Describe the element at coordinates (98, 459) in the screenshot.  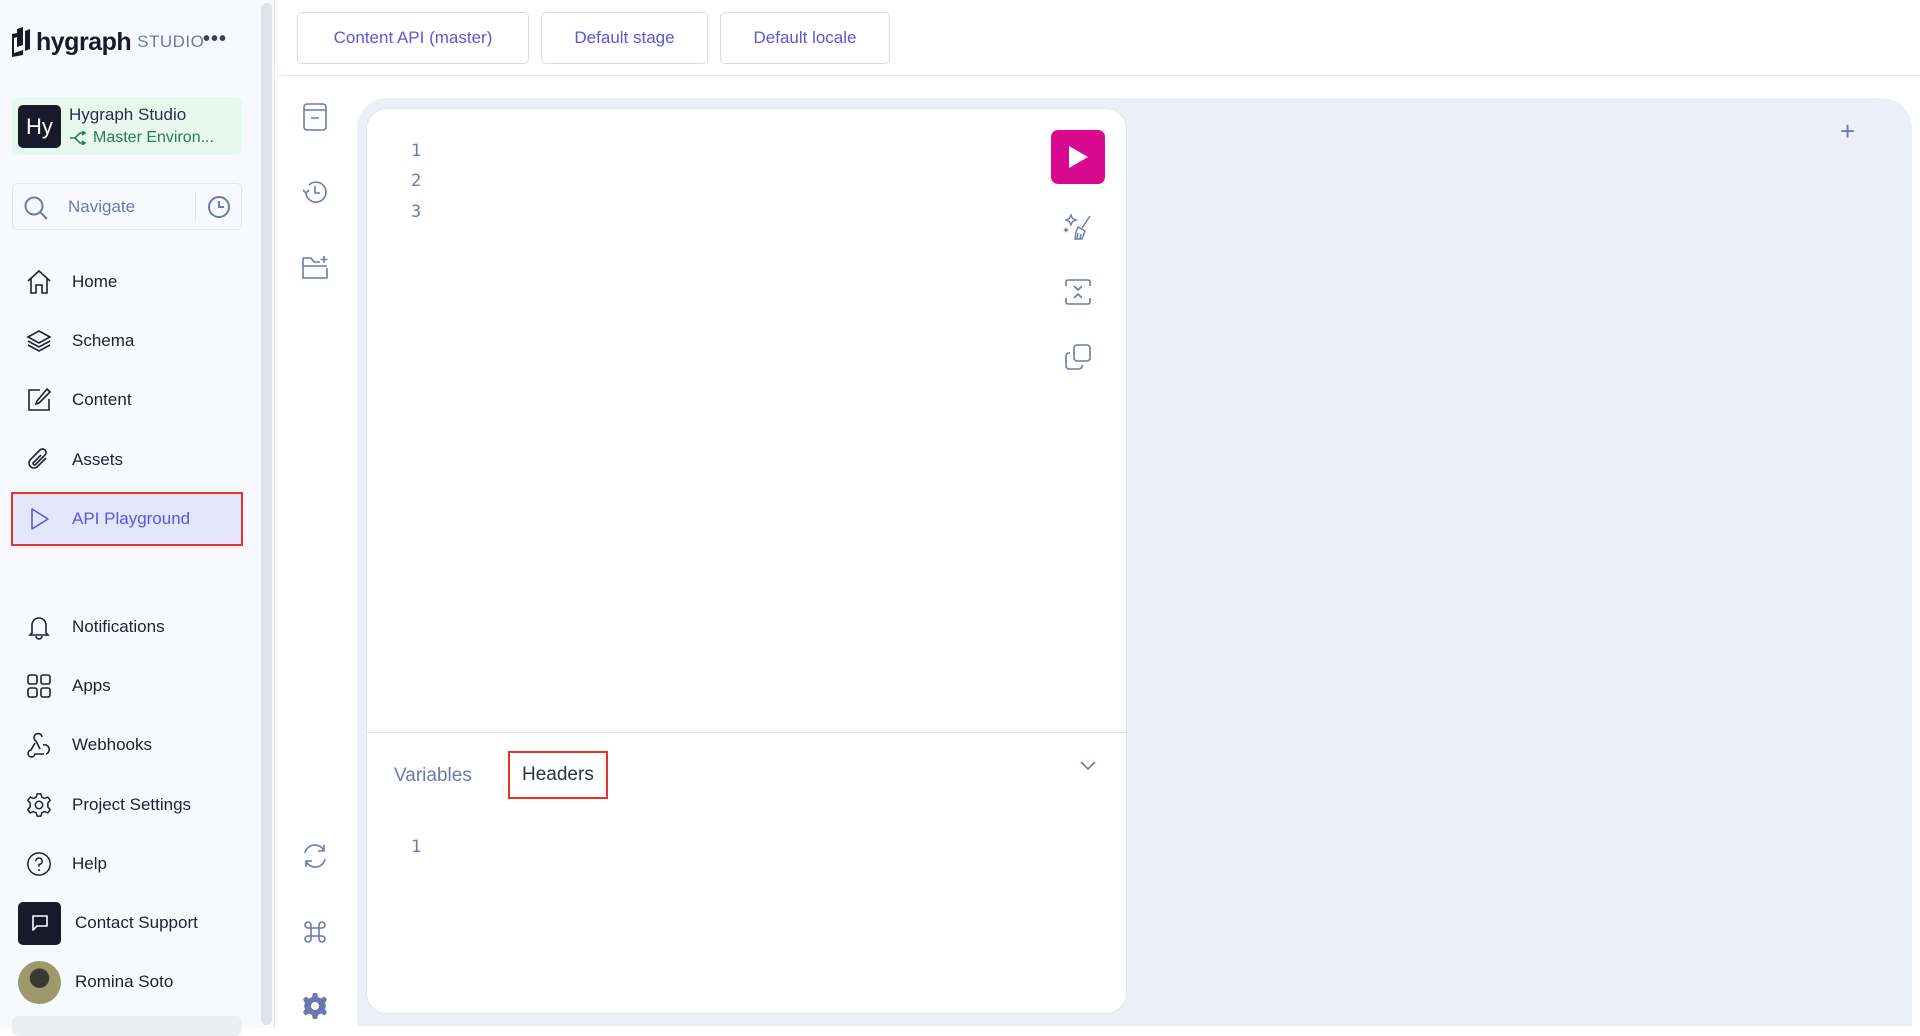
I see `sidebar-item-label: Assets` at that location.